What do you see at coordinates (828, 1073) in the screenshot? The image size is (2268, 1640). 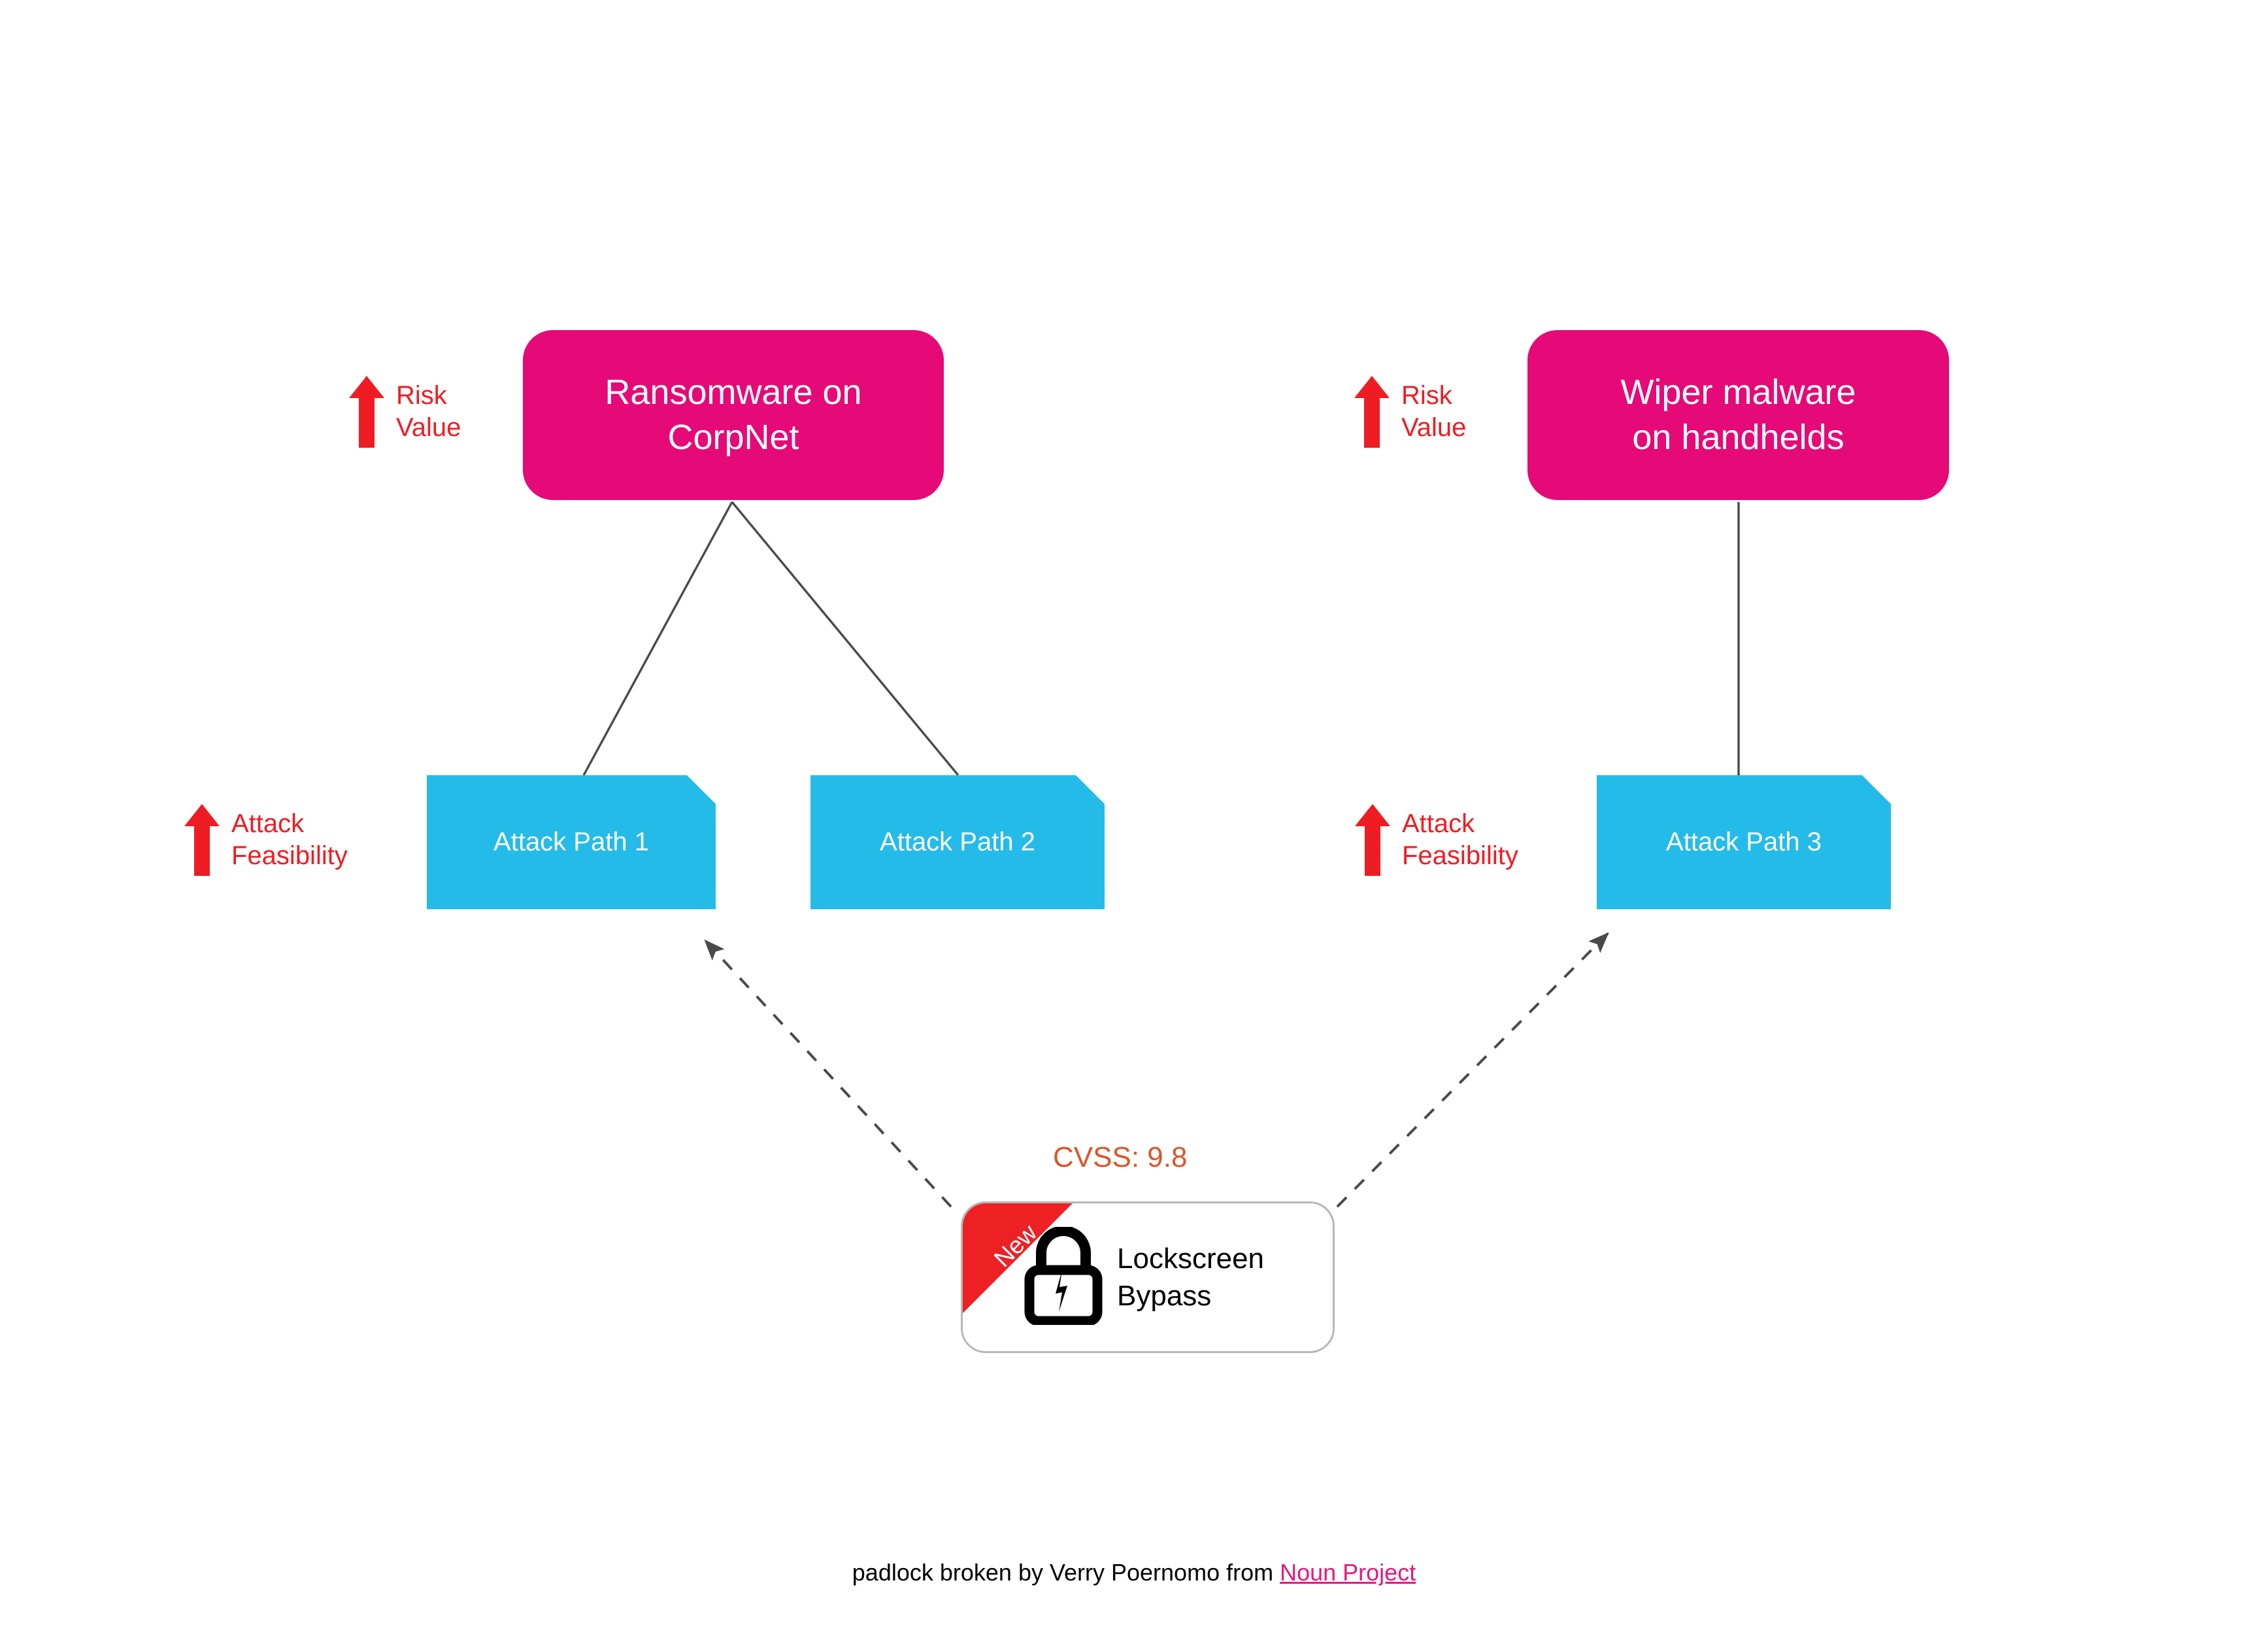 I see `edge-vulnerability-to-path1` at bounding box center [828, 1073].